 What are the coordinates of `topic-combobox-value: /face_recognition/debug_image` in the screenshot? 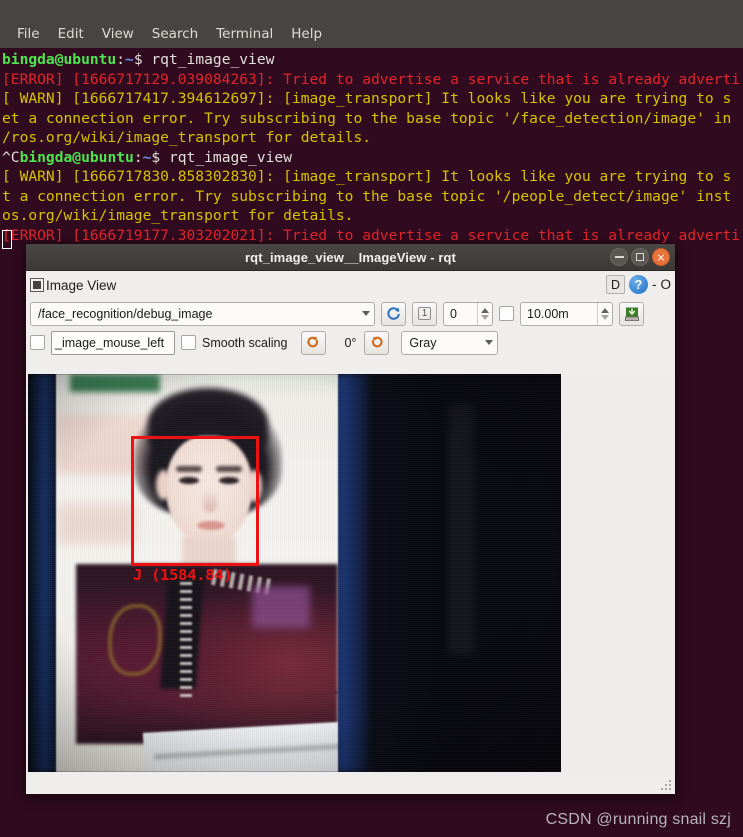 It's located at (125, 313).